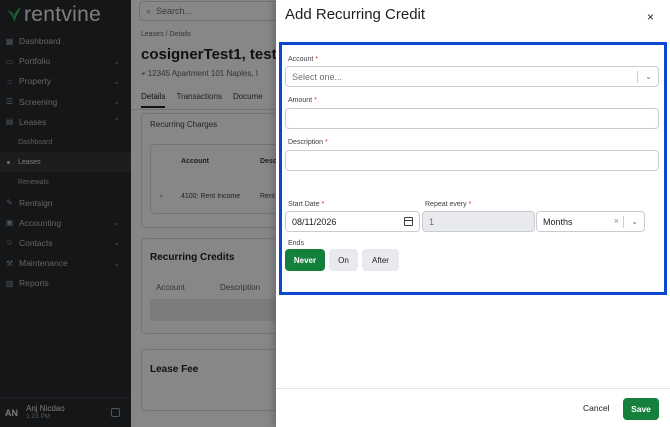  Describe the element at coordinates (305, 260) in the screenshot. I see `ends-never-button: Never` at that location.